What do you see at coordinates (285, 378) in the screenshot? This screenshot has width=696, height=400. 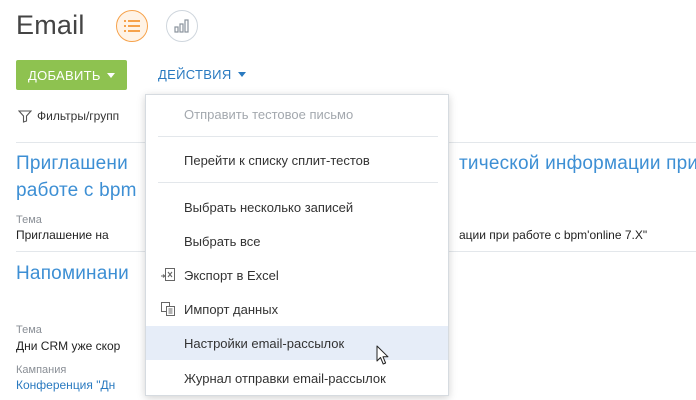 I see `menu-item-label: Журнал отправки email-рассылок` at bounding box center [285, 378].